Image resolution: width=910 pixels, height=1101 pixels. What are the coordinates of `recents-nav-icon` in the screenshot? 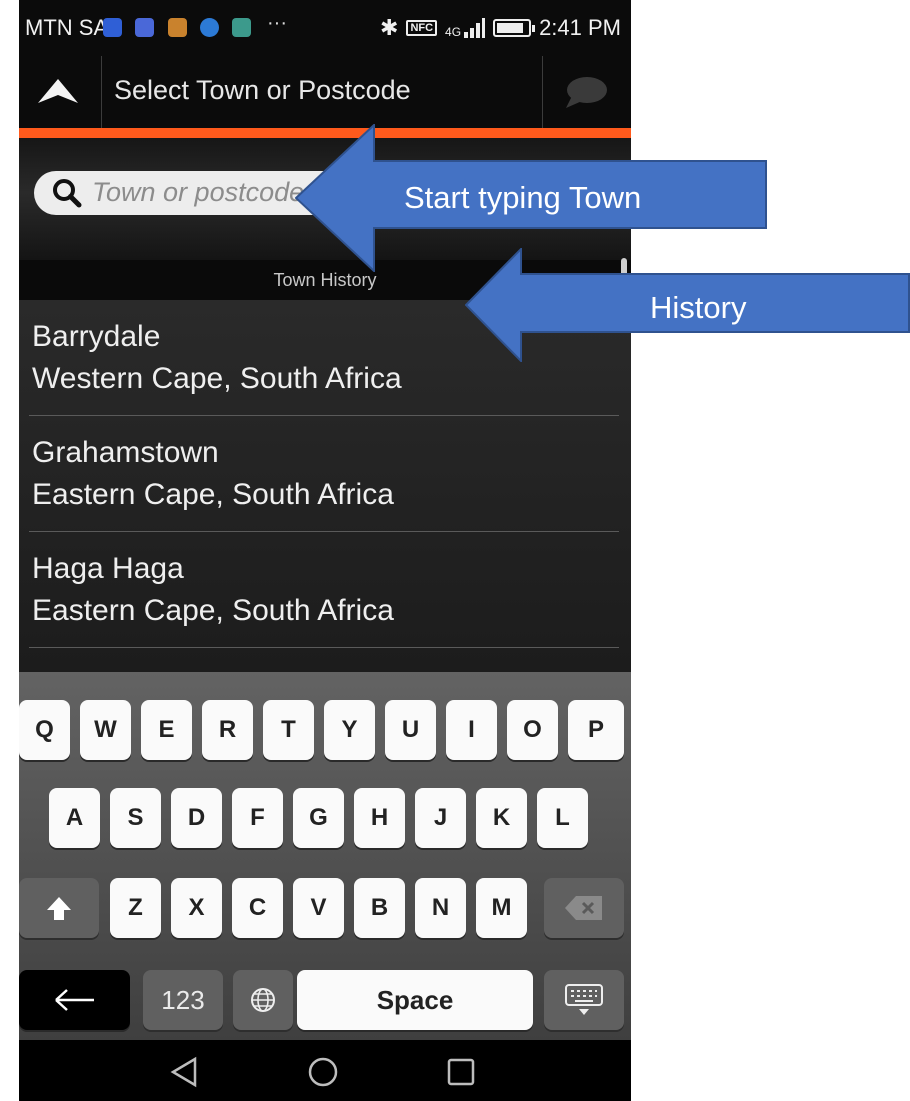 It's located at (461, 1074).